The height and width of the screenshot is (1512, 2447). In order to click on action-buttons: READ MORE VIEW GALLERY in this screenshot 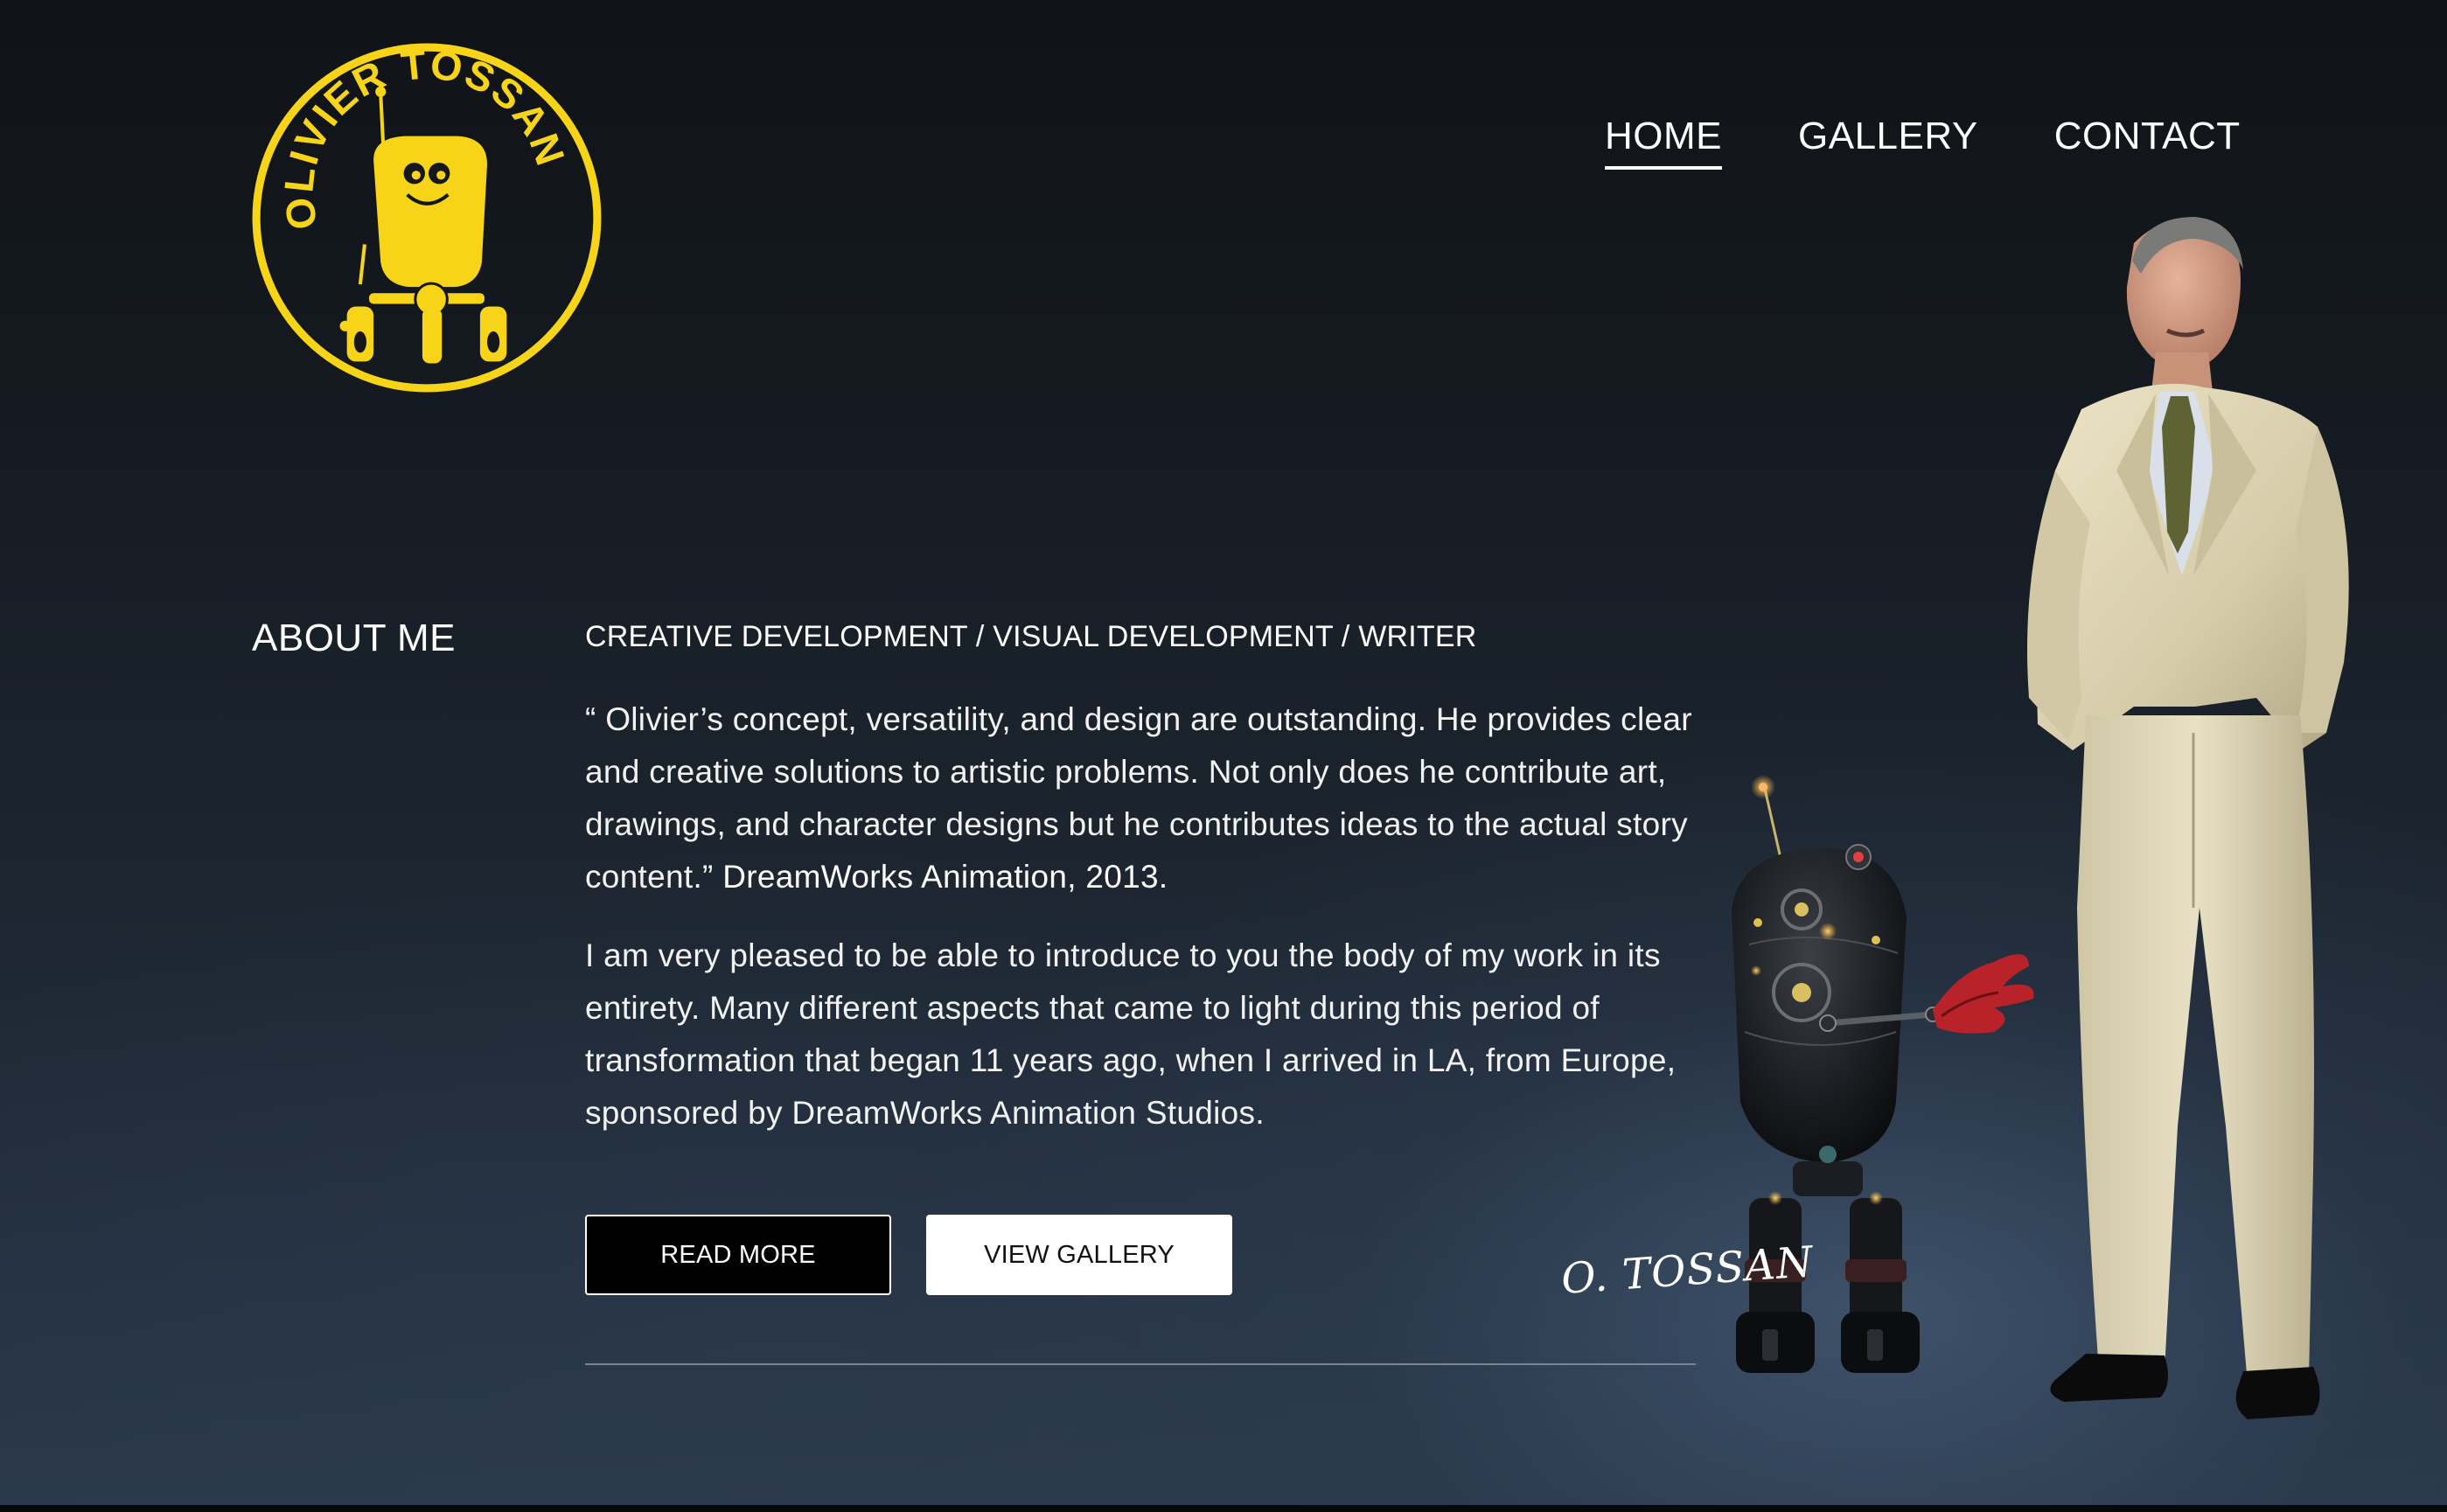, I will do `click(908, 1255)`.